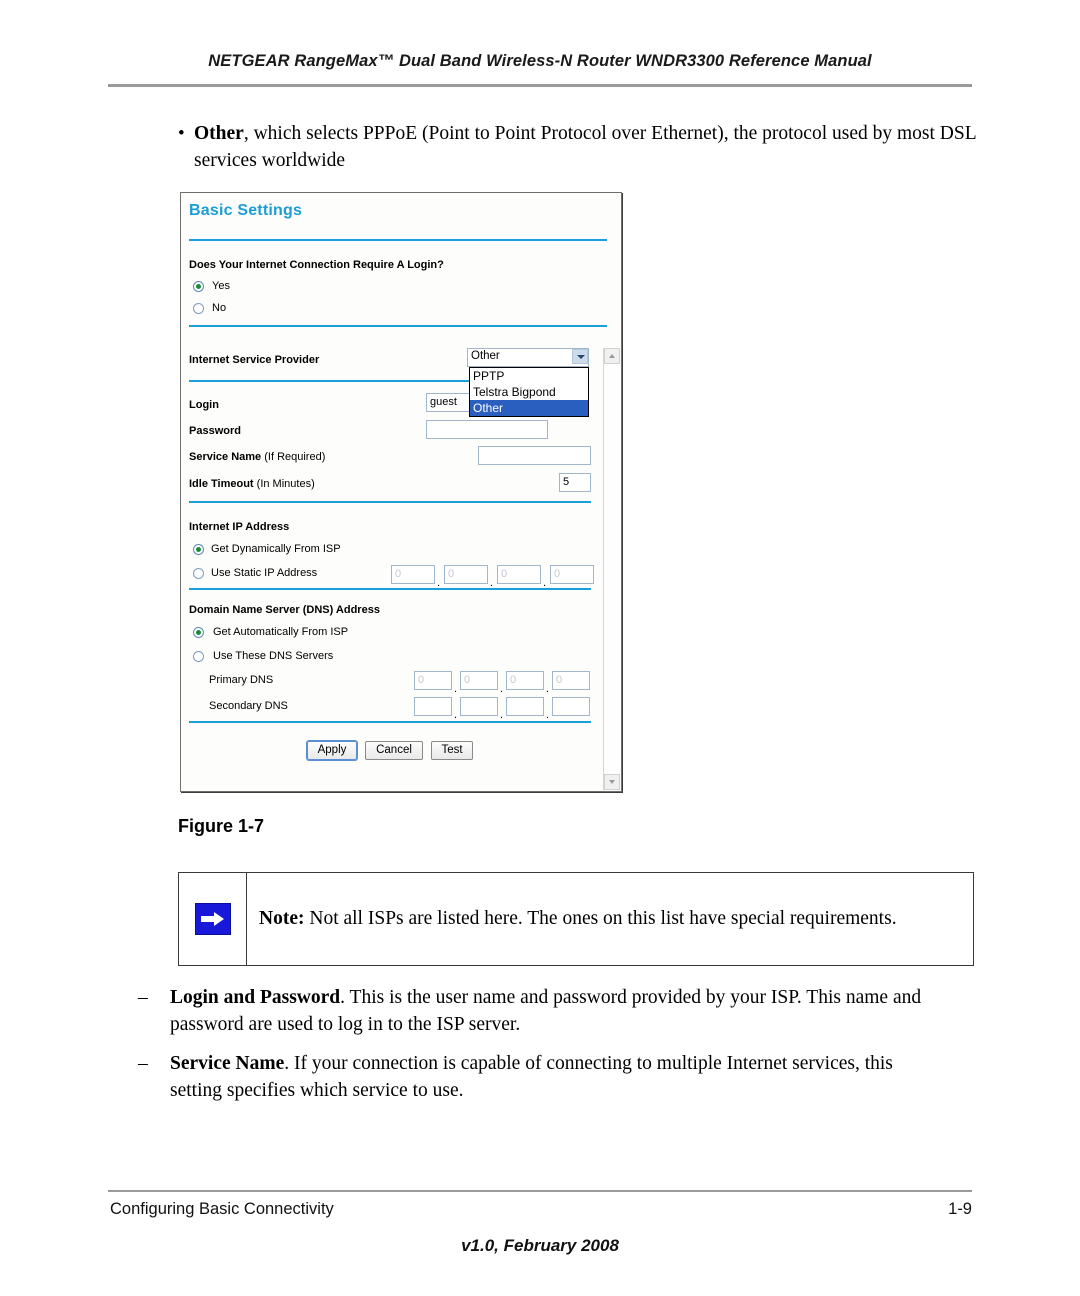 The width and height of the screenshot is (1080, 1296). I want to click on scrollbar-track, so click(612, 569).